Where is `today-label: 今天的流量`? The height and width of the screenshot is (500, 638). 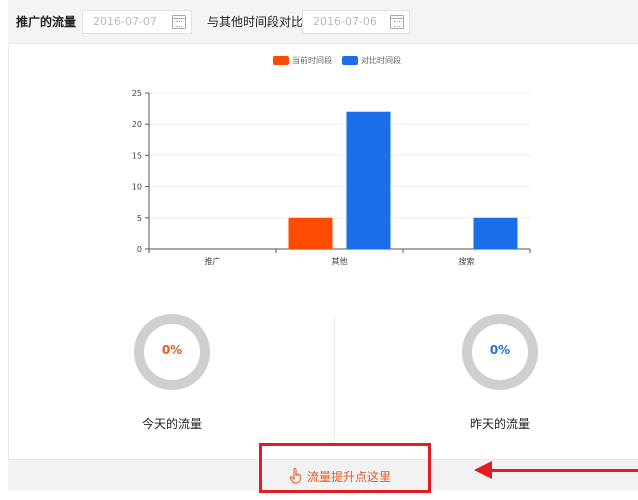 today-label: 今天的流量 is located at coordinates (171, 424).